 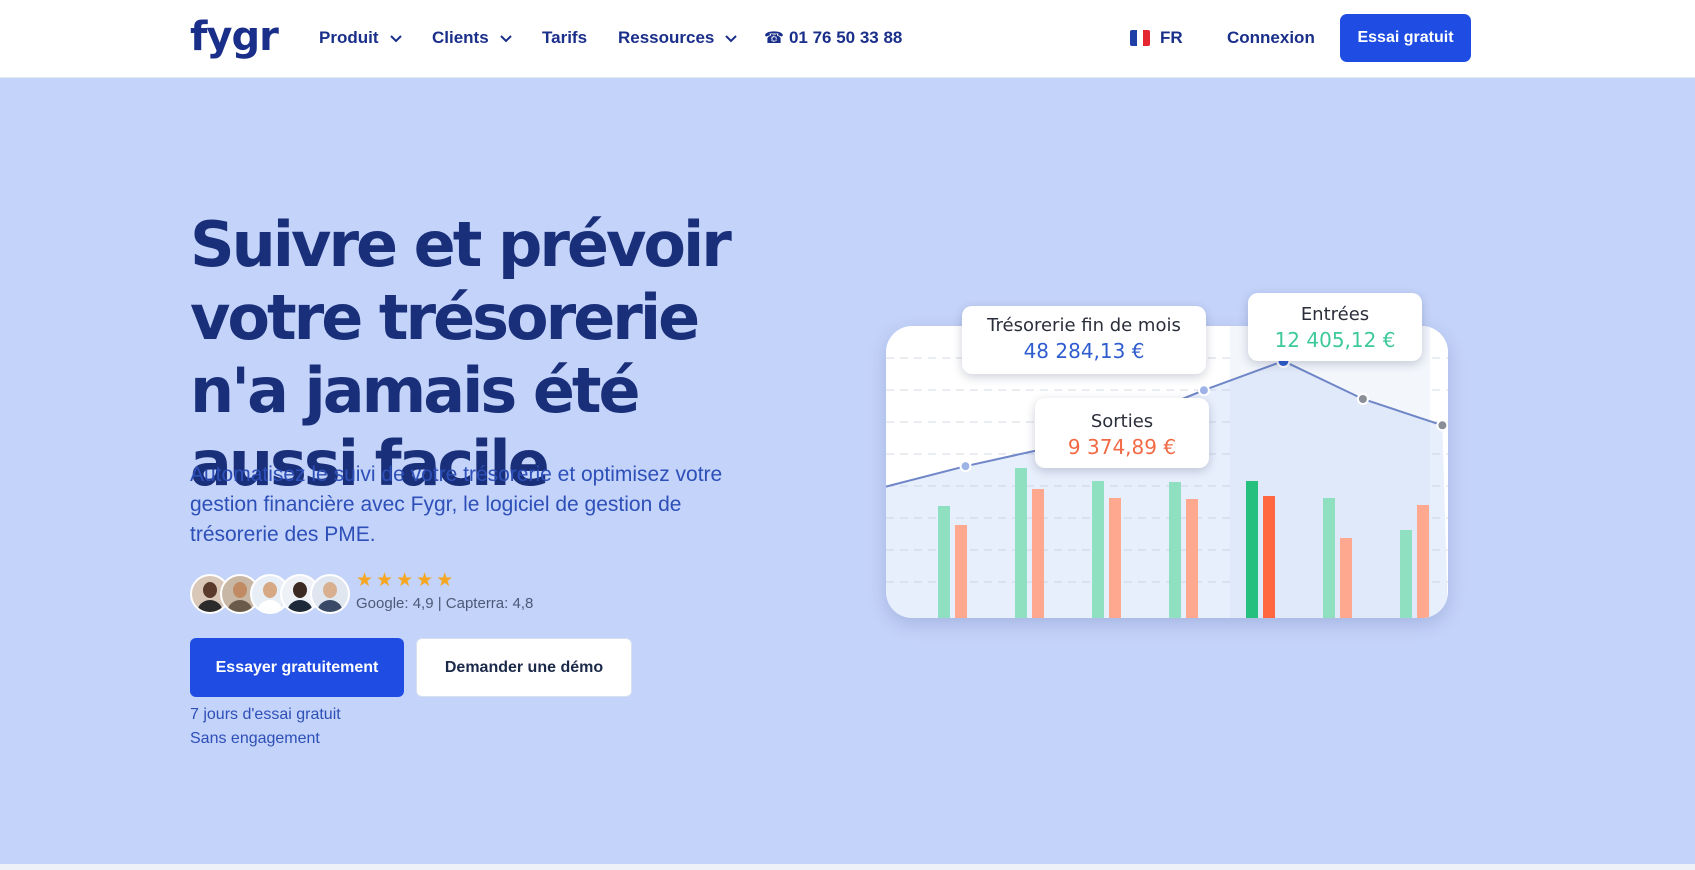 I want to click on nav-produit: Produit, so click(x=361, y=38).